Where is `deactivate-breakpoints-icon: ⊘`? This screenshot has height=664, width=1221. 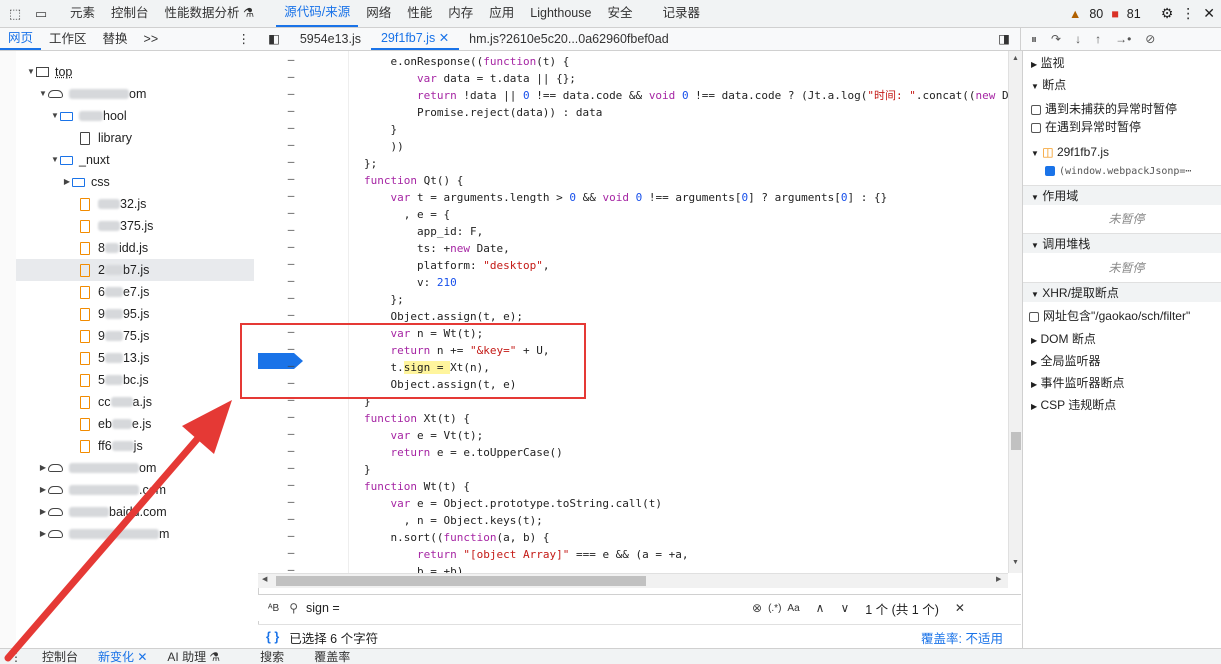 deactivate-breakpoints-icon: ⊘ is located at coordinates (1150, 39).